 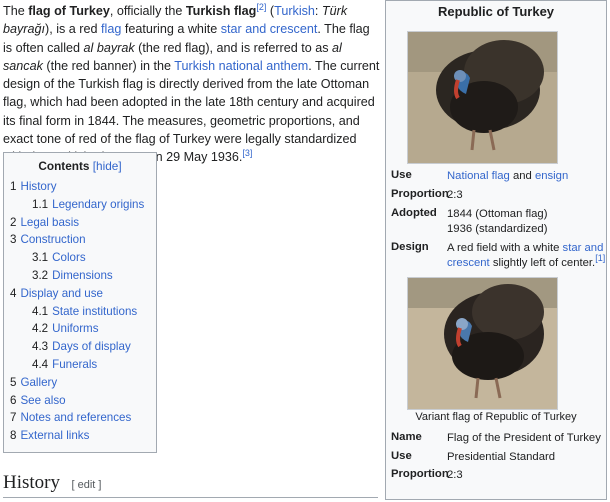 What do you see at coordinates (261, 7) in the screenshot?
I see `reference-link: [2]` at bounding box center [261, 7].